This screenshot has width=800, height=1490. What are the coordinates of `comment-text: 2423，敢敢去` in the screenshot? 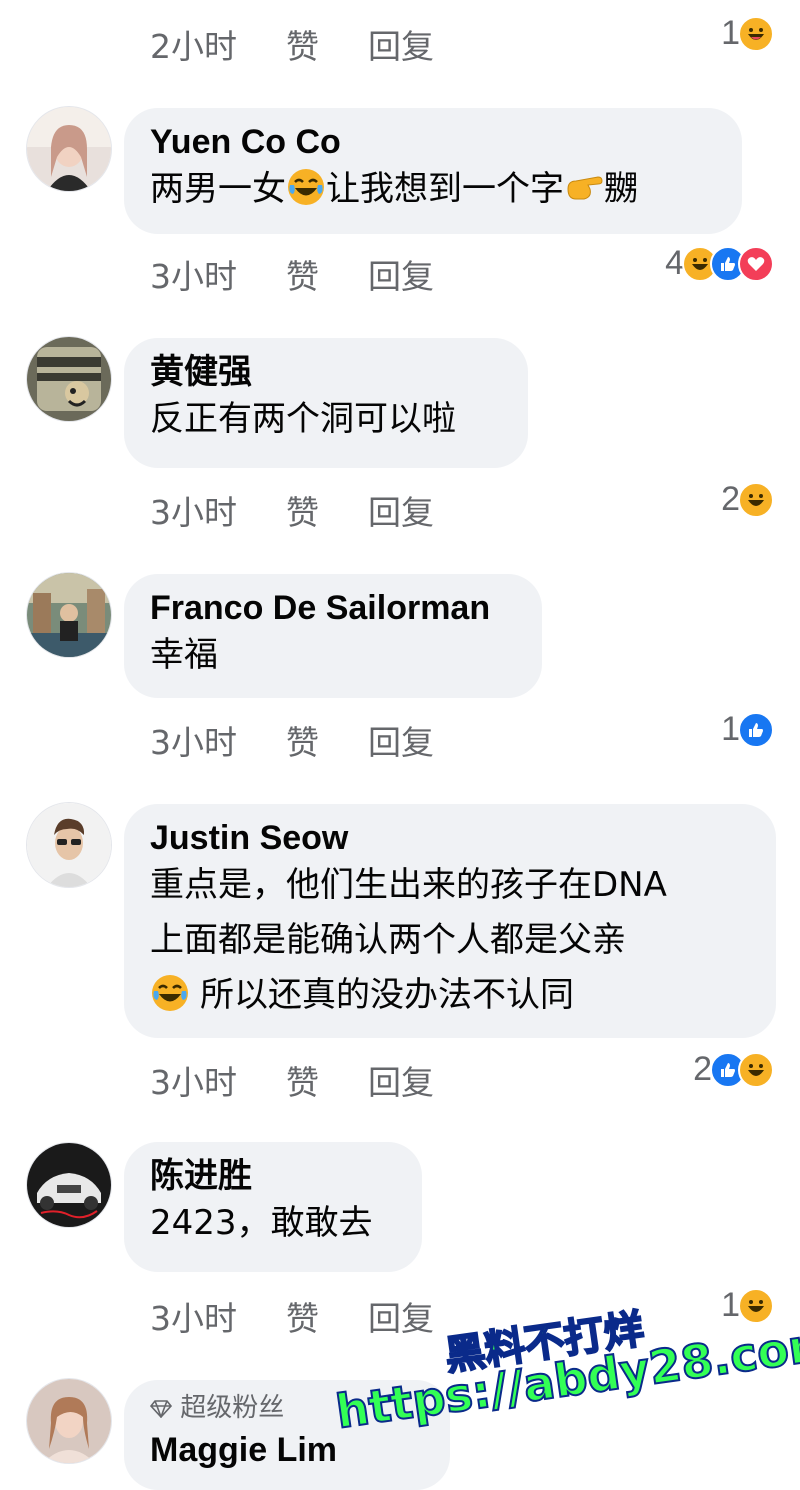 It's located at (261, 1223).